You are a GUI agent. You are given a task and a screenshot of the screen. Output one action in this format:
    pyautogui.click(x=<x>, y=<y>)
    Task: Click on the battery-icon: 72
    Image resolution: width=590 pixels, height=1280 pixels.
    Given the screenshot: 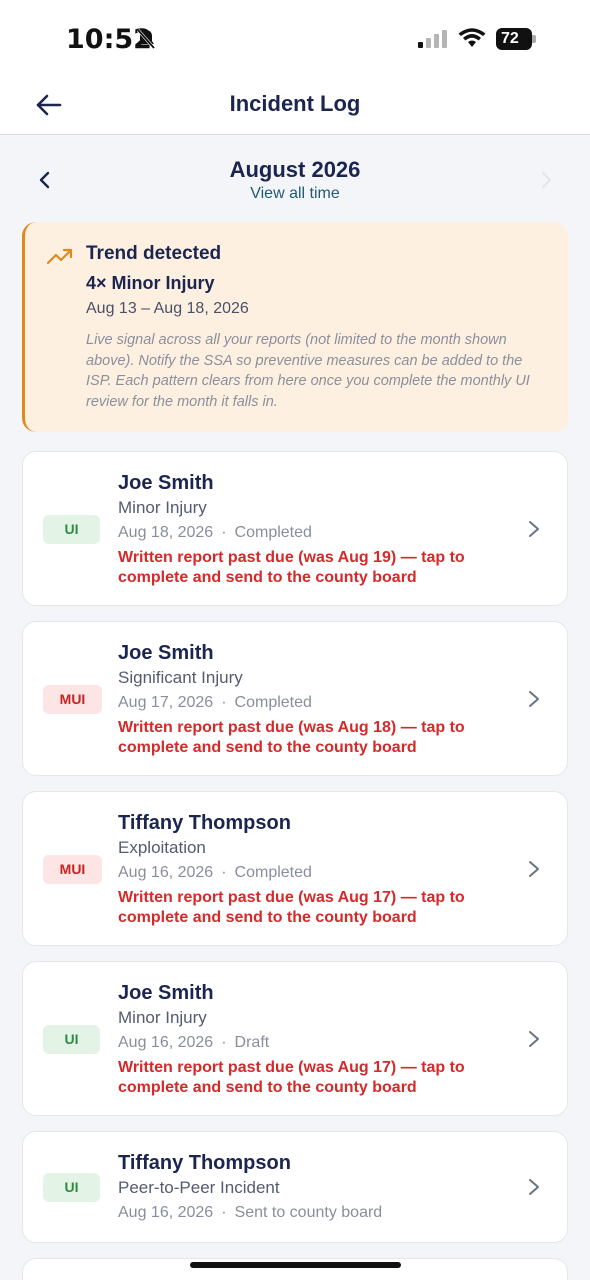 What is the action you would take?
    pyautogui.click(x=516, y=39)
    